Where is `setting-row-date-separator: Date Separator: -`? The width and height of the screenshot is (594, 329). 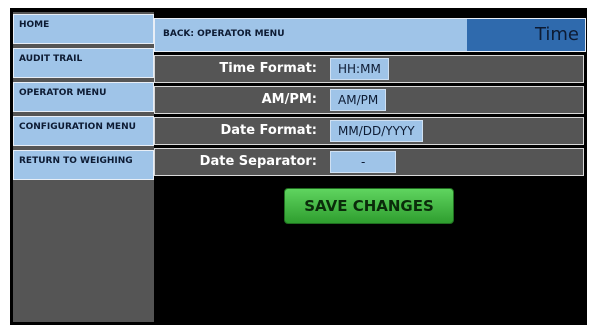
setting-row-date-separator: Date Separator: - is located at coordinates (369, 162).